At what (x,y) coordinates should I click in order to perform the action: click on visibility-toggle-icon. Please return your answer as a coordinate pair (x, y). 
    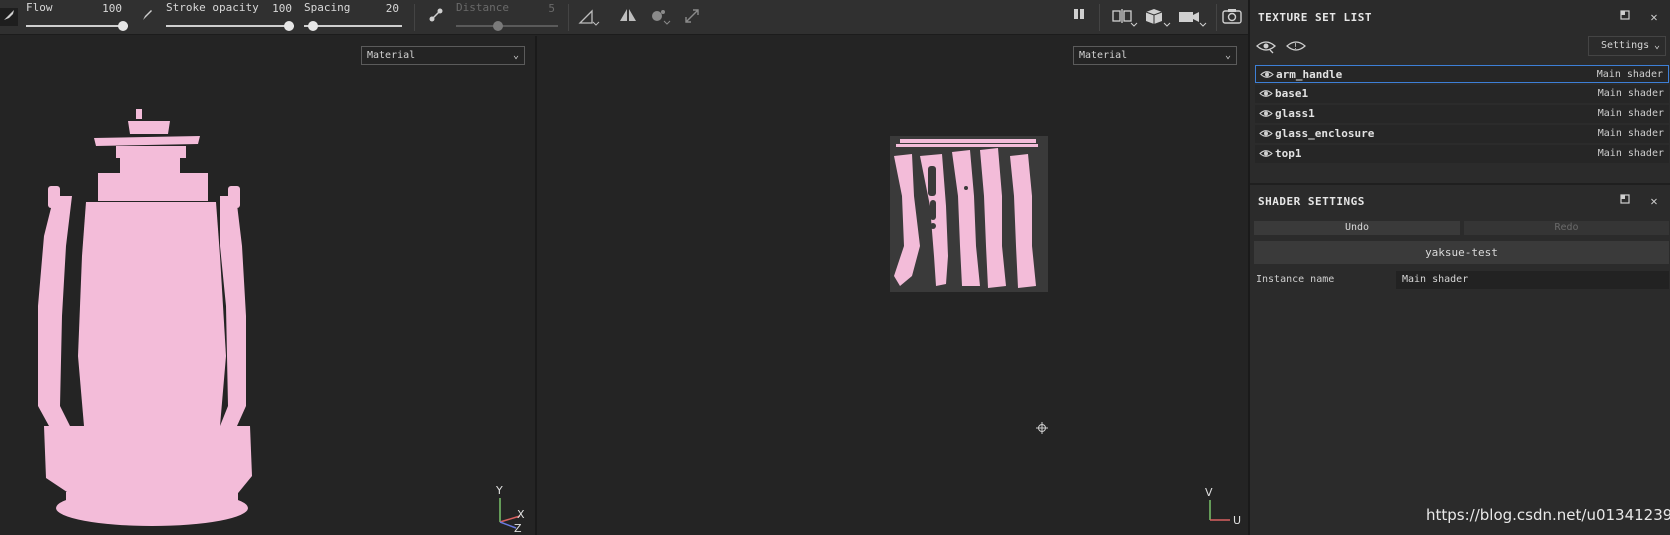
    Looking at the image, I should click on (1266, 47).